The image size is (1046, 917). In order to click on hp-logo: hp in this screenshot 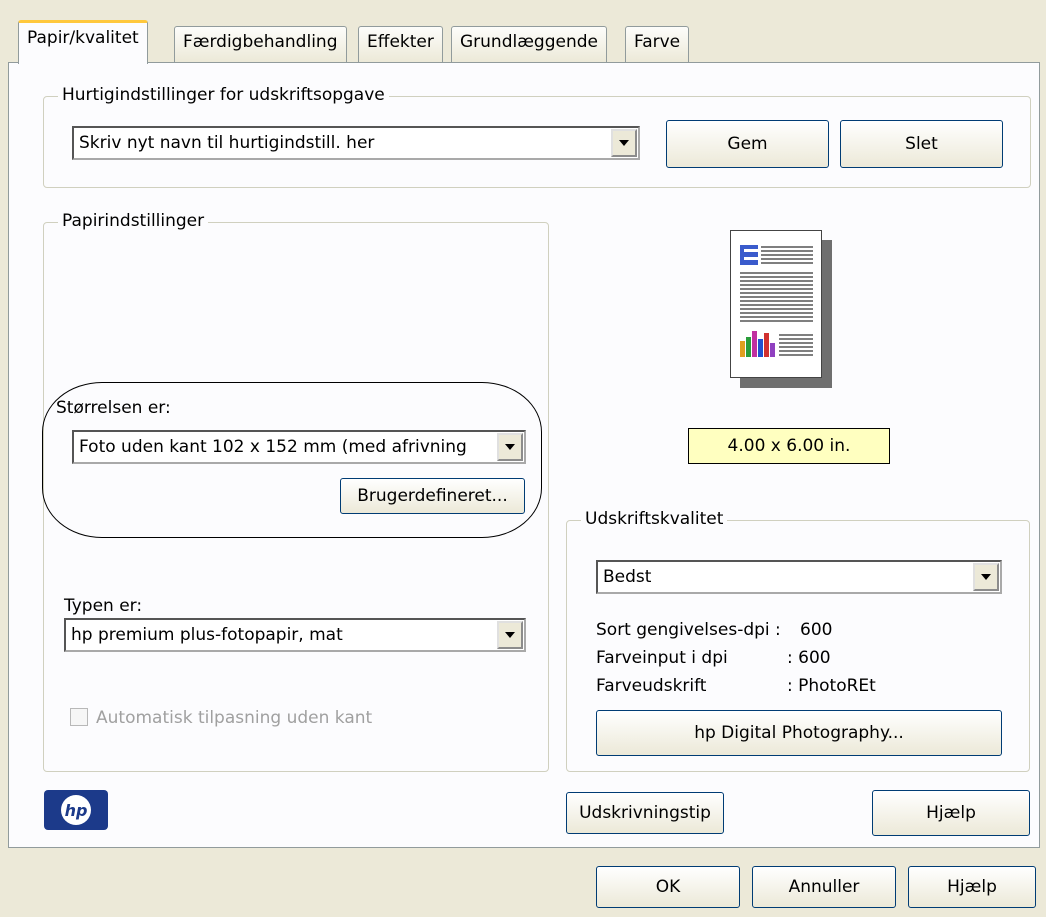, I will do `click(76, 810)`.